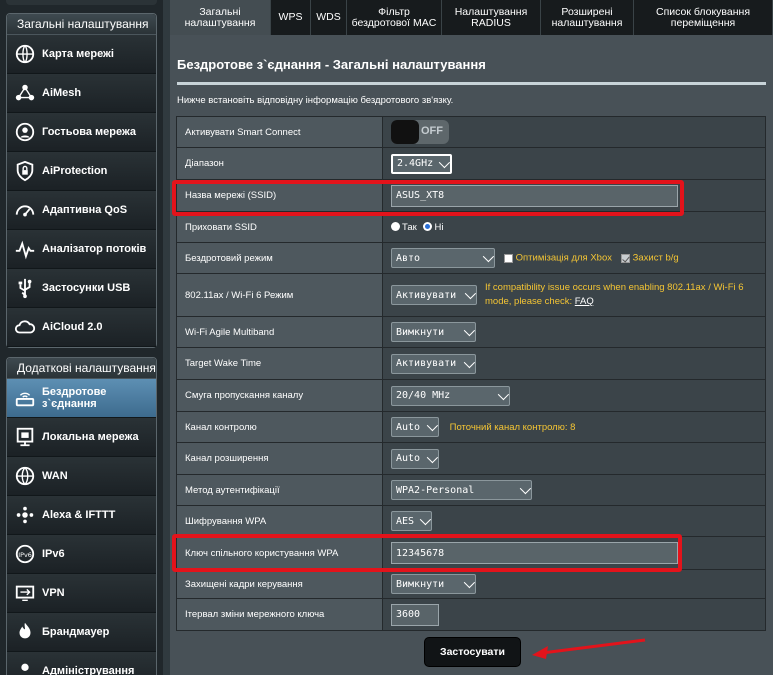 The image size is (773, 675). Describe the element at coordinates (94, 249) in the screenshot. I see `sidebar-item-label: Аналізатор потоків` at that location.